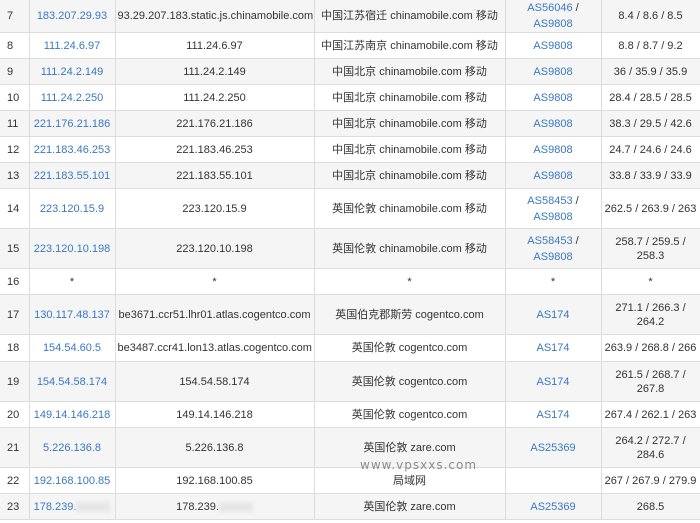 The image size is (700, 523). I want to click on ip-link: 223.120.10.198, so click(72, 249).